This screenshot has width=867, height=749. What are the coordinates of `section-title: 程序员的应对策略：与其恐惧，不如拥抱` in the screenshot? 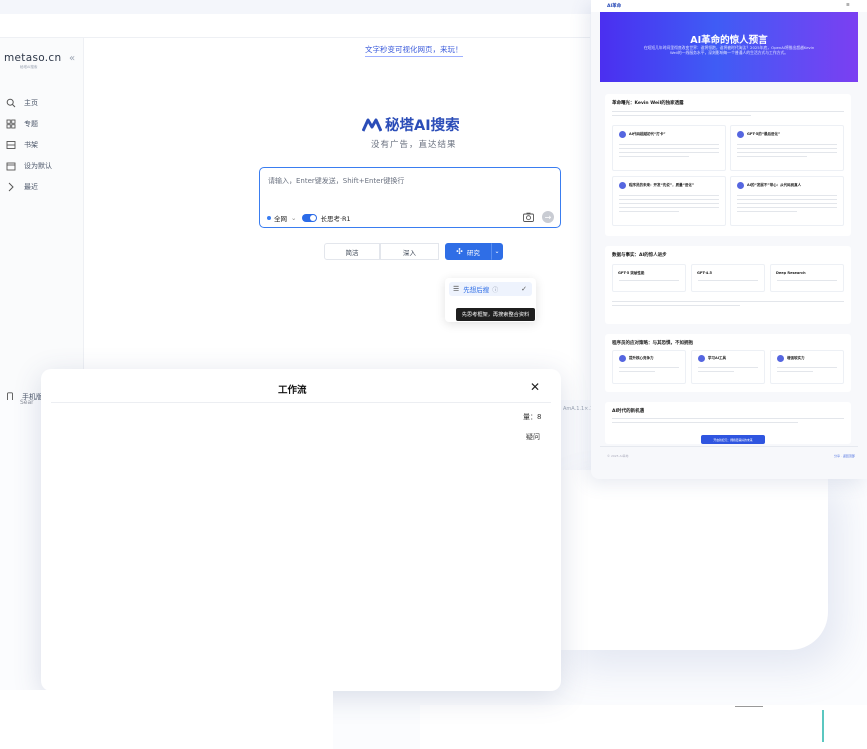 It's located at (652, 343).